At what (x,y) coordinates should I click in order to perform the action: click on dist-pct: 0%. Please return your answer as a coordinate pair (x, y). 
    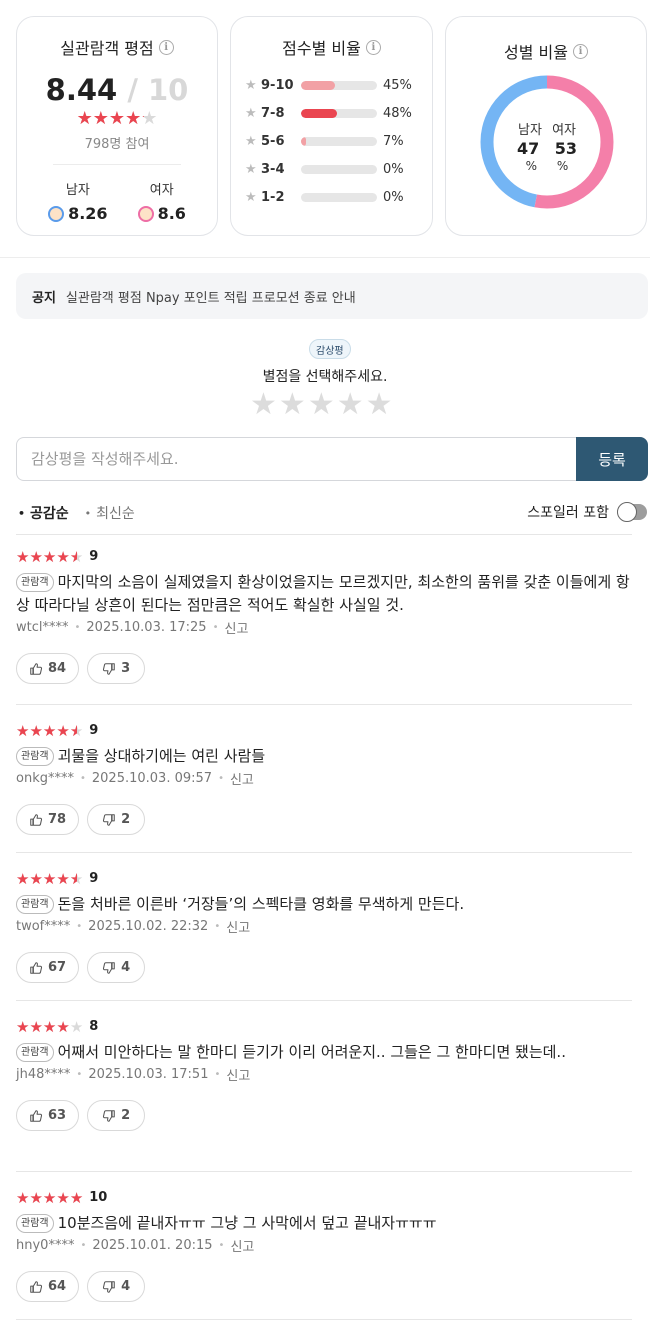
    Looking at the image, I should click on (393, 197).